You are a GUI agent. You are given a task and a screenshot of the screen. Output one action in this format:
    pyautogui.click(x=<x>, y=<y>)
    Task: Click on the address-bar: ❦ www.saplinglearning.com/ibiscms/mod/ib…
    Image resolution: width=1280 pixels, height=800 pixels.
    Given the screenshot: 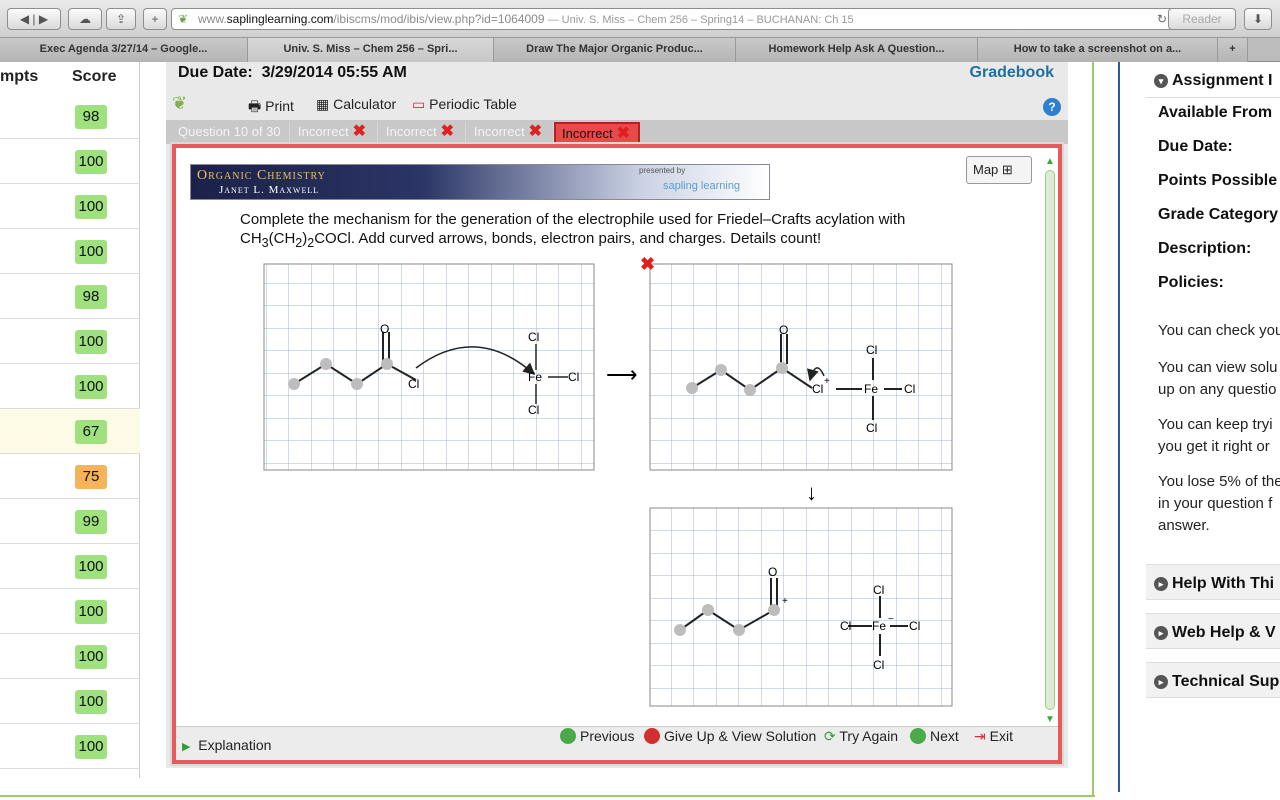 What is the action you would take?
    pyautogui.click(x=701, y=19)
    